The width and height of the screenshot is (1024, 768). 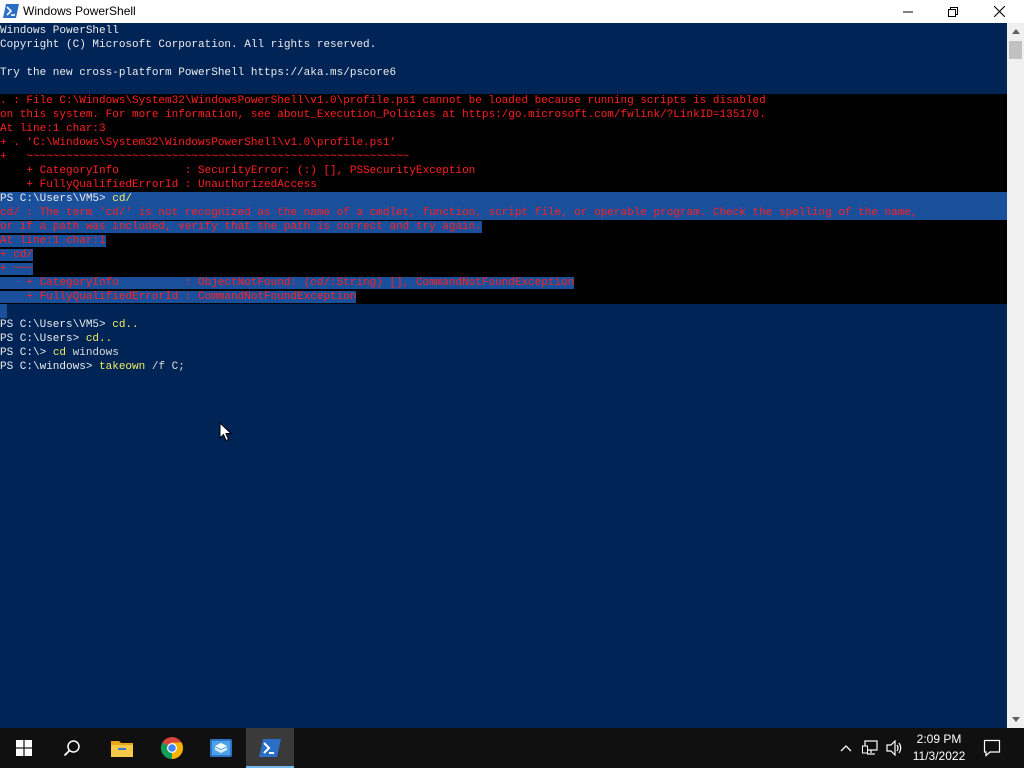 I want to click on minimize-icon, so click(x=908, y=11).